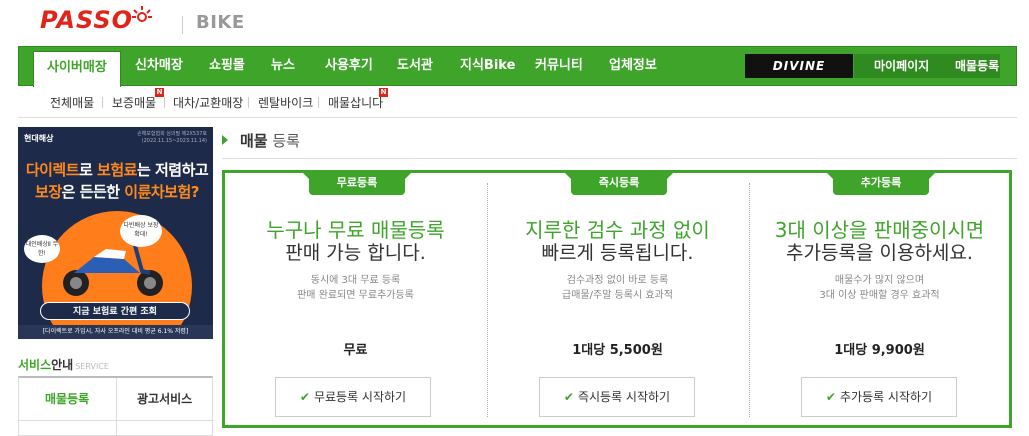 The image size is (1029, 436). Describe the element at coordinates (517, 102) in the screenshot. I see `sub-nav: 전체매물 보증매물 N 대차/교환매장 렌탈바이크 매물삽니다 N` at that location.